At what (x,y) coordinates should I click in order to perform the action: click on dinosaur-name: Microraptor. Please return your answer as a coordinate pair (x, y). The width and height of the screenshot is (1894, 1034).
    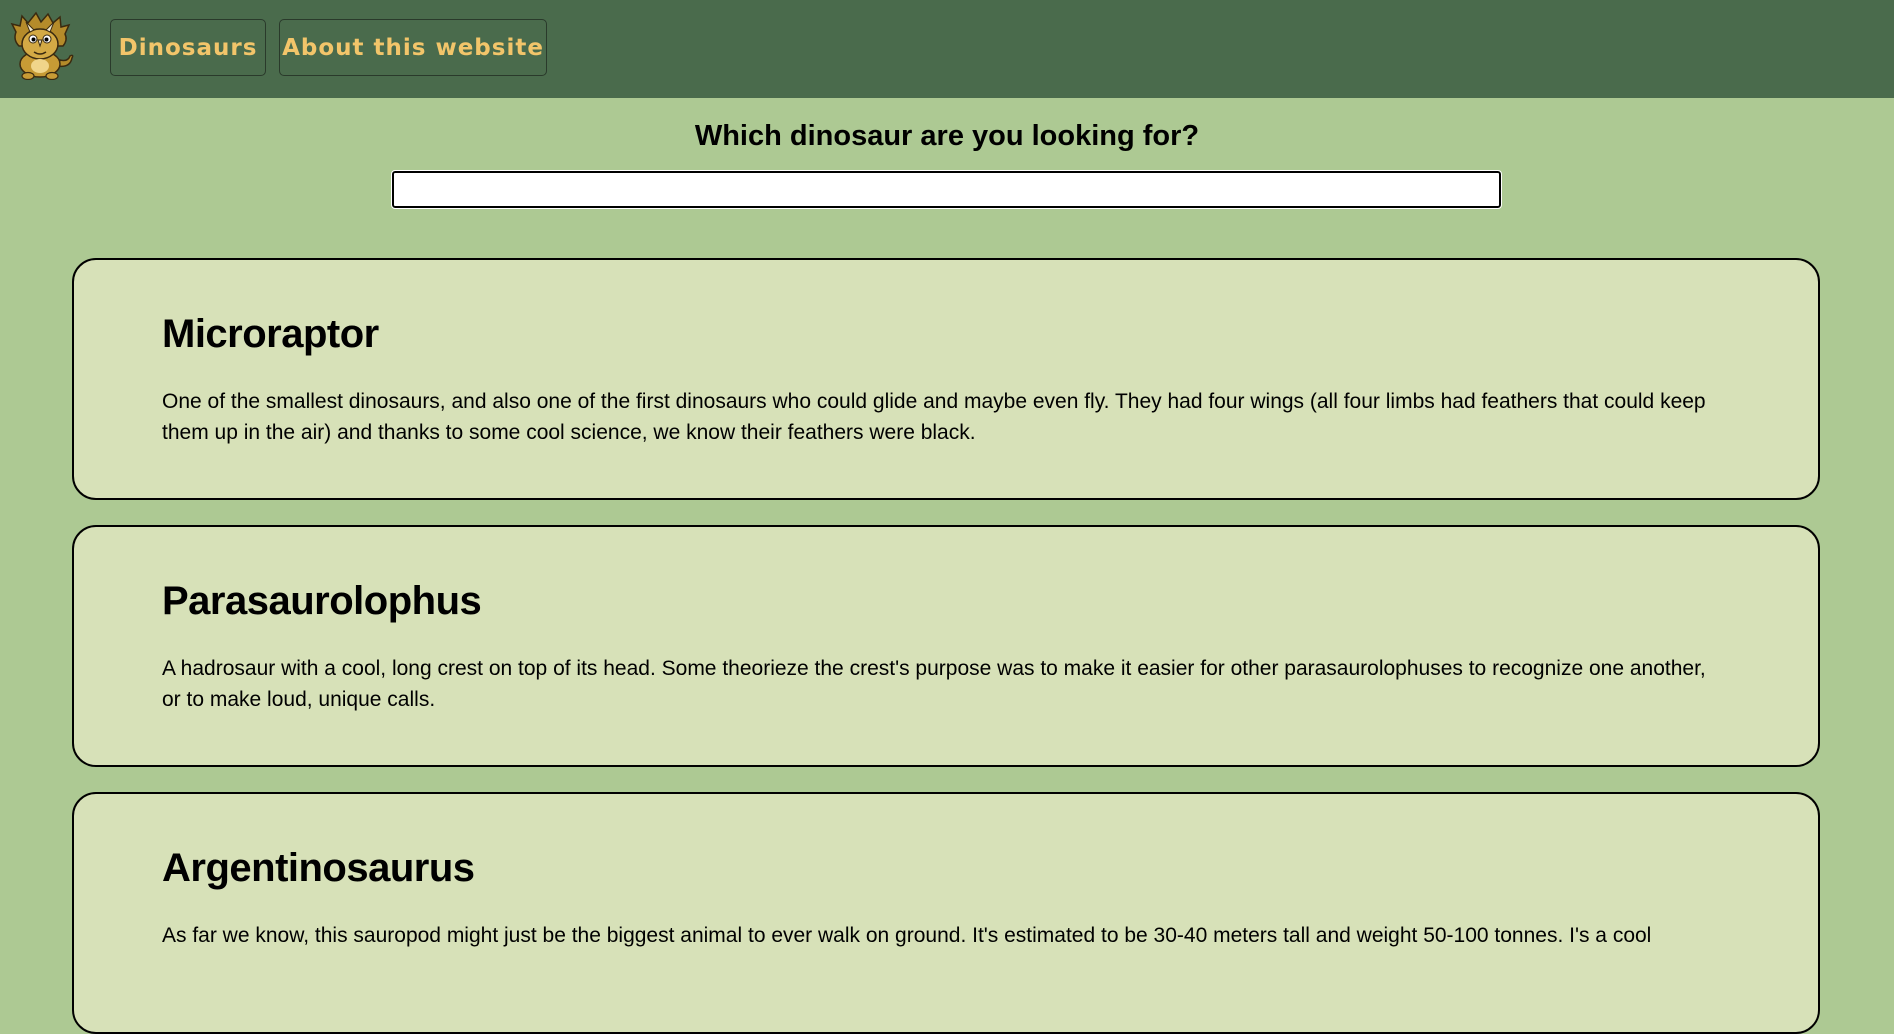
    Looking at the image, I should click on (270, 334).